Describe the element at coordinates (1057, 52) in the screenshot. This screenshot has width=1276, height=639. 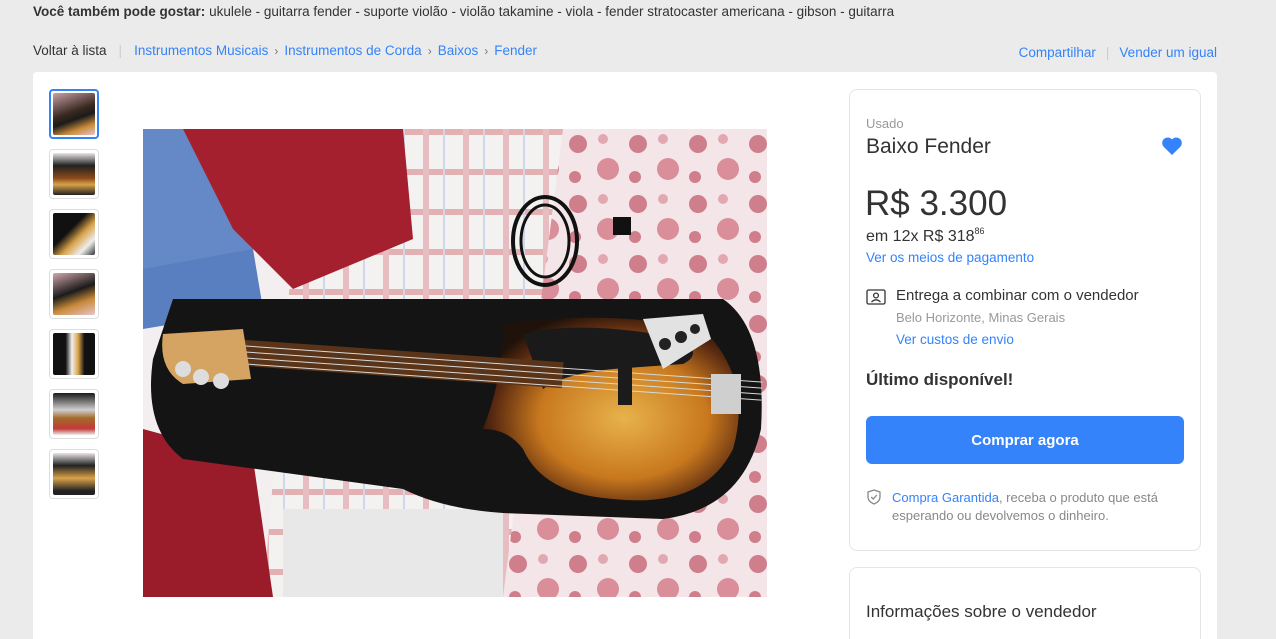
I see `share-link: Compartilhar` at that location.